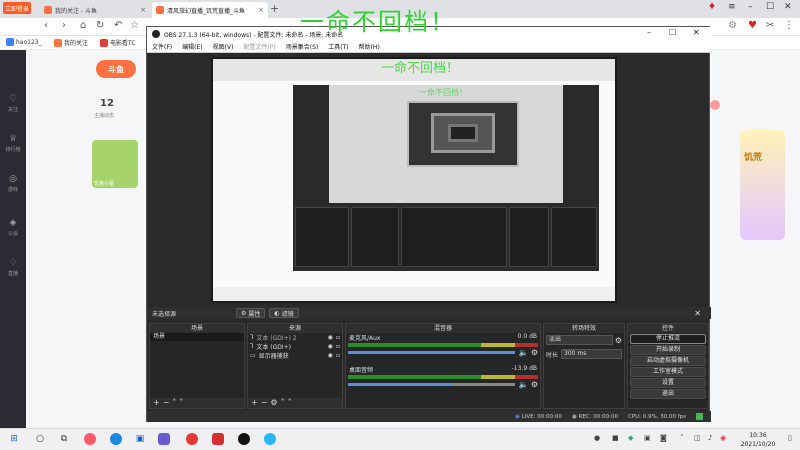 This screenshot has height=450, width=800. What do you see at coordinates (668, 394) in the screenshot?
I see `exit-button: 退出` at bounding box center [668, 394].